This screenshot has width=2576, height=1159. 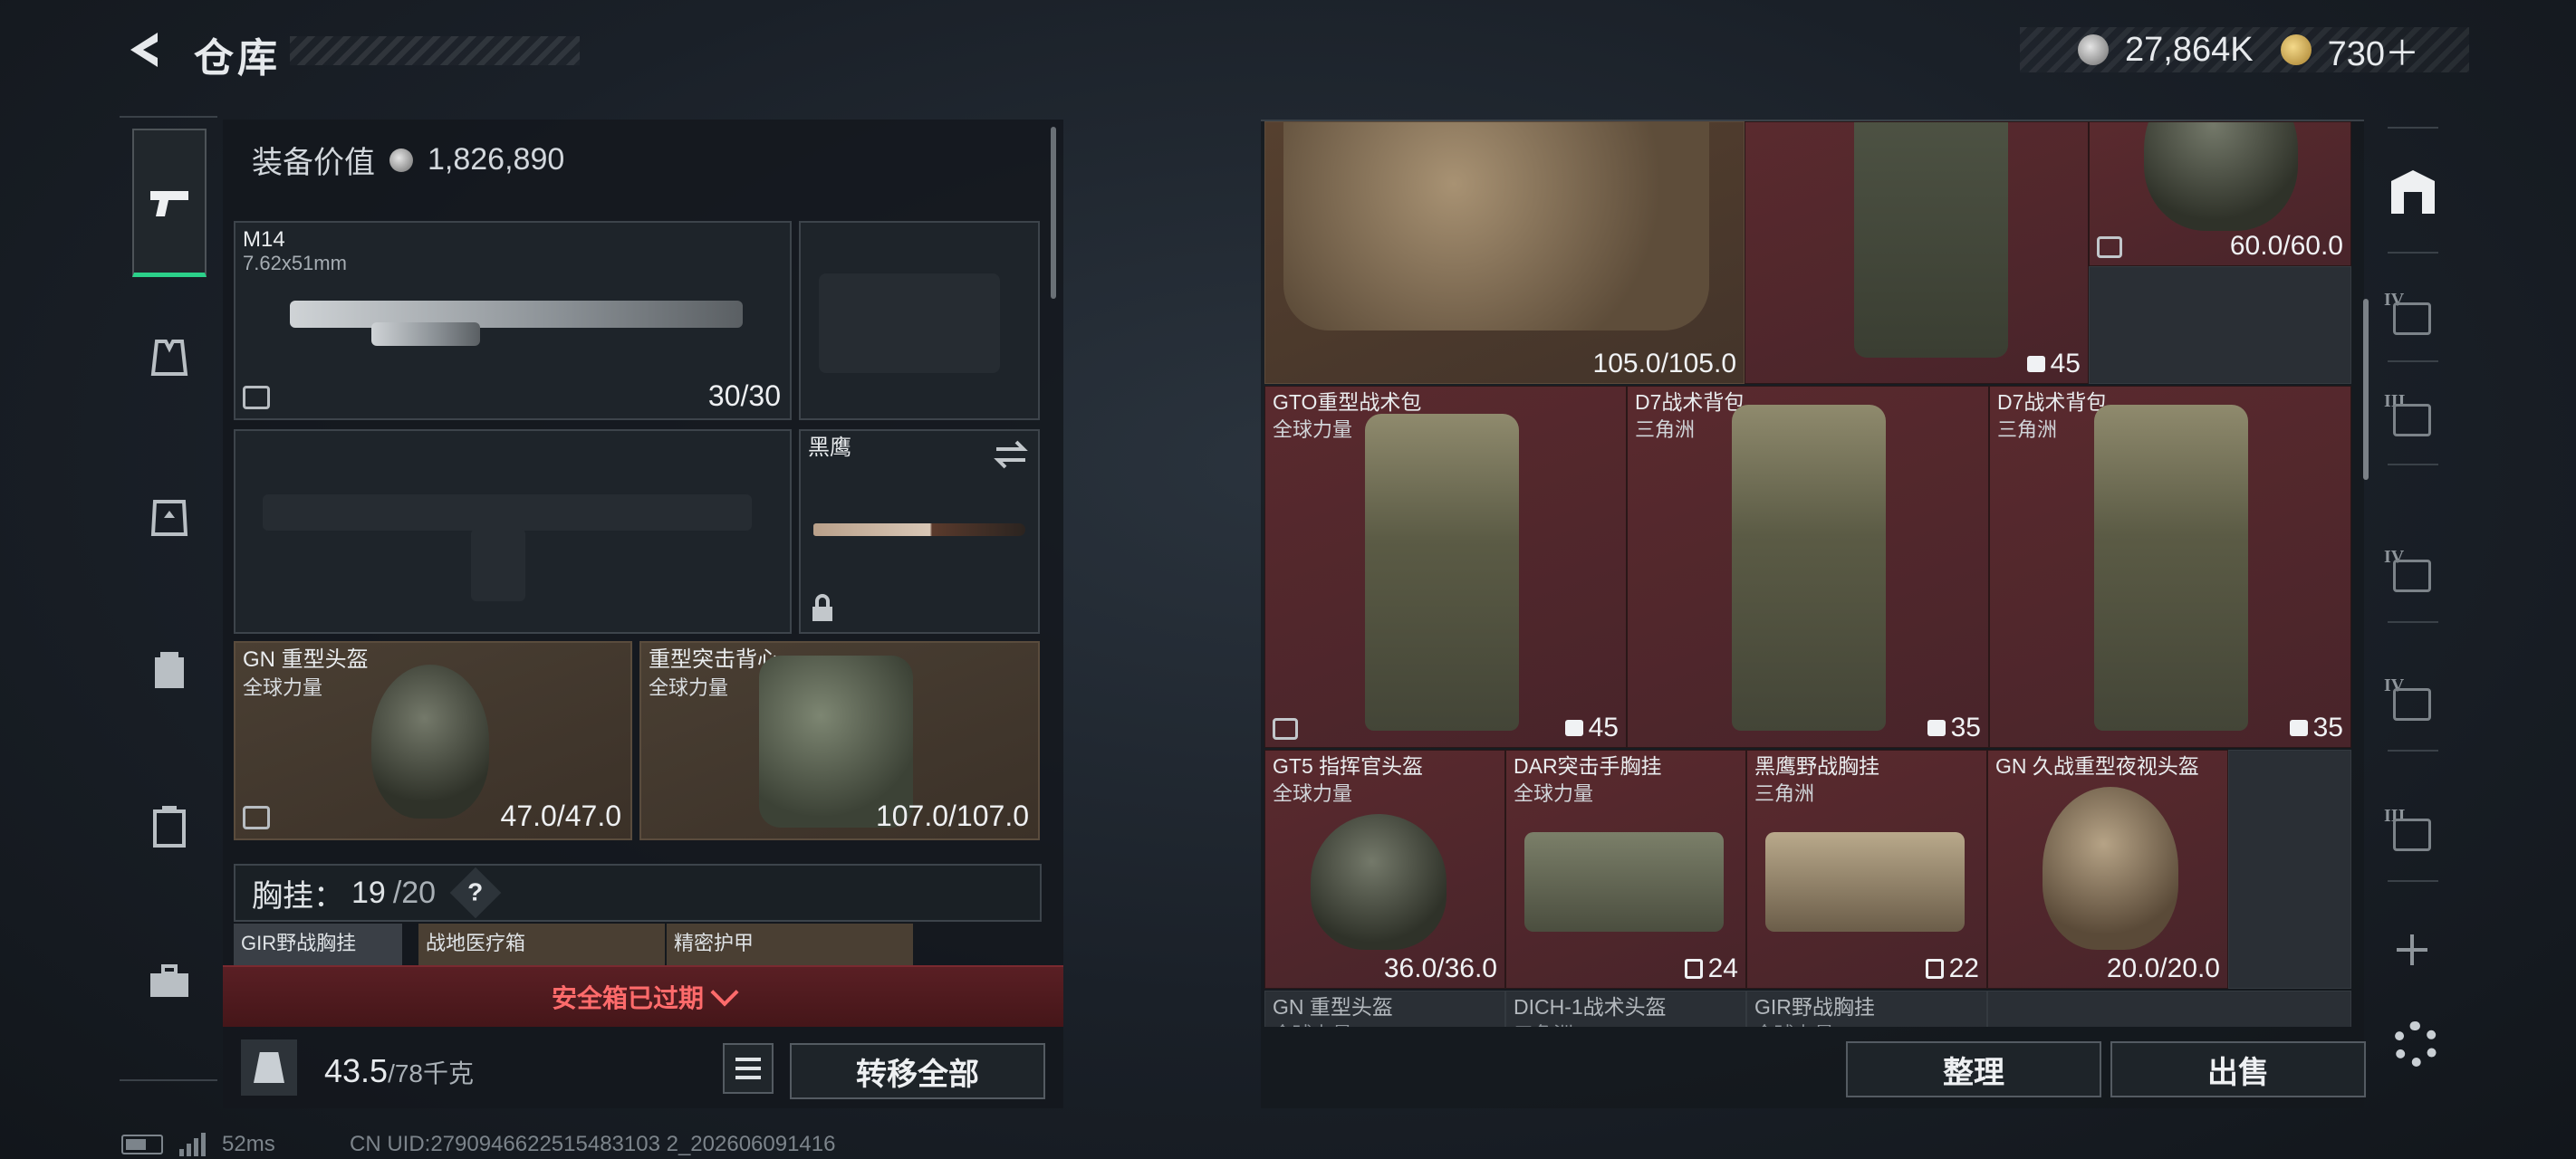 I want to click on stash-item-armor: 105.0/105.0, so click(x=1504, y=253).